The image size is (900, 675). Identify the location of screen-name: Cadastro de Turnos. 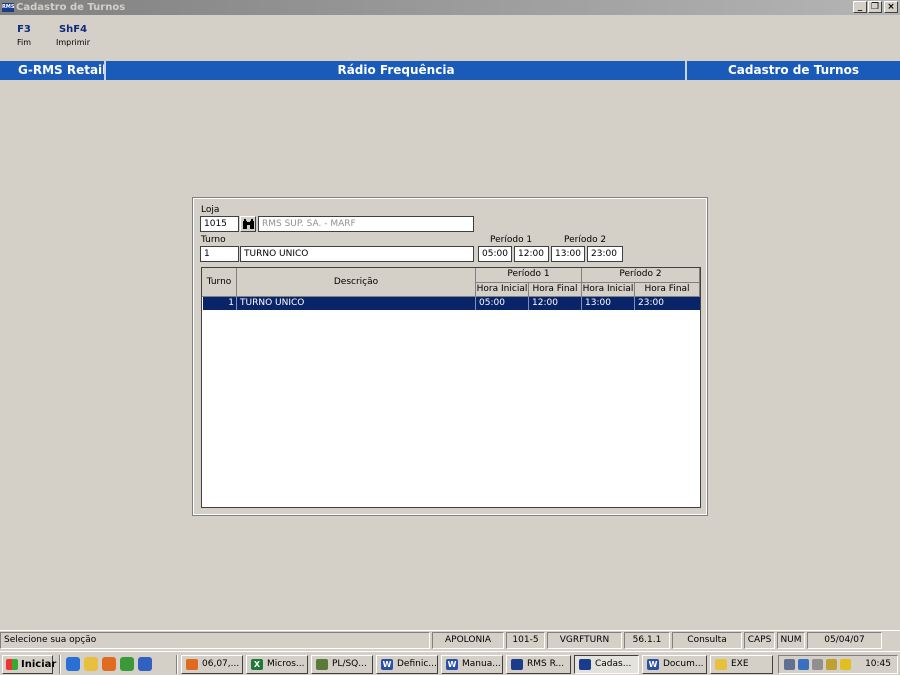
(793, 70).